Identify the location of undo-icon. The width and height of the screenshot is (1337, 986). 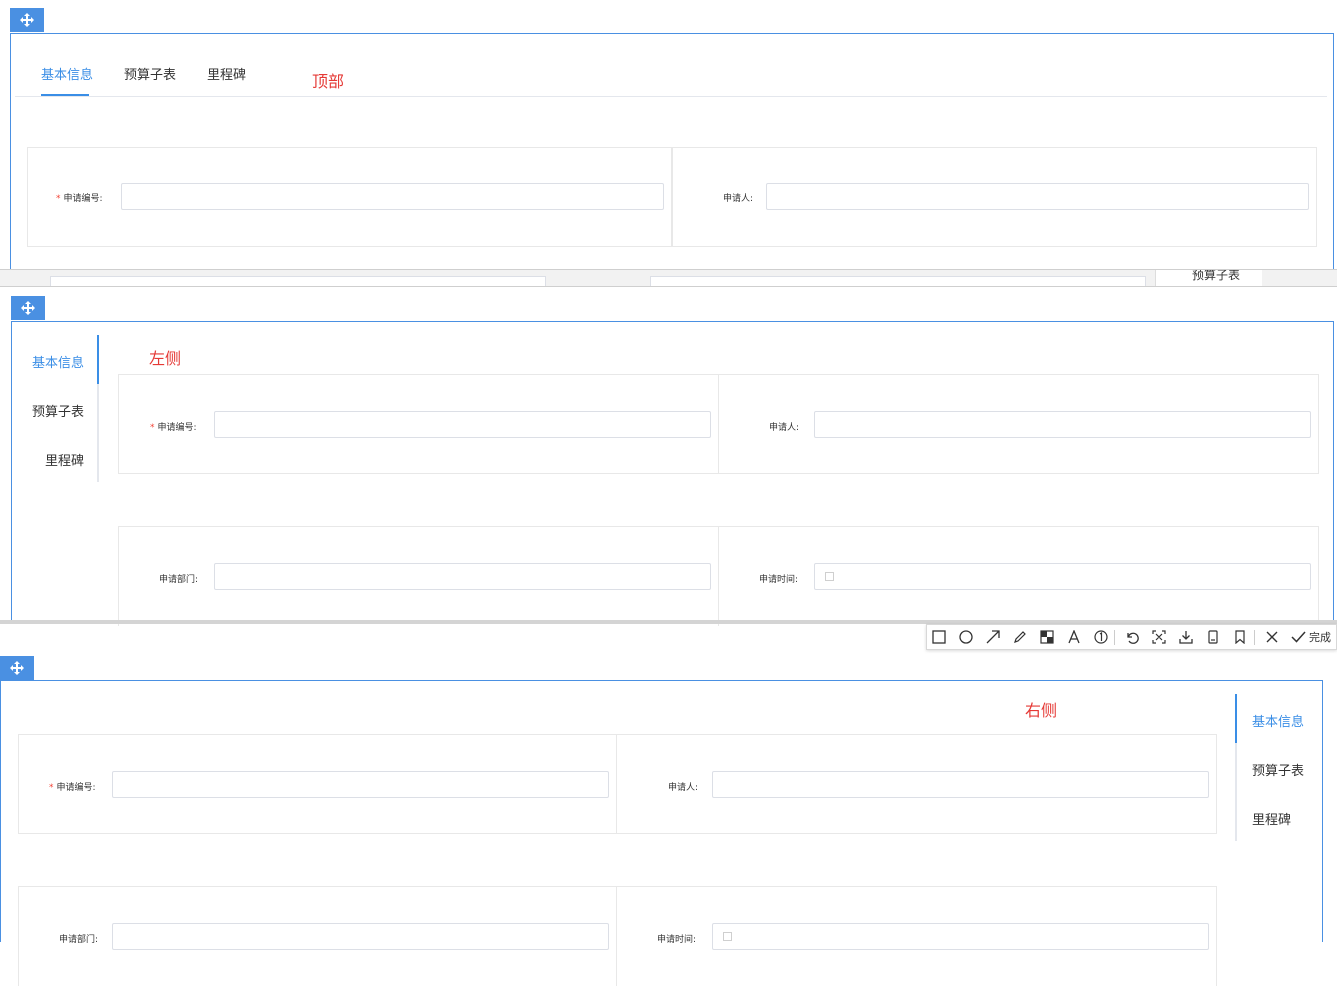
(1133, 638).